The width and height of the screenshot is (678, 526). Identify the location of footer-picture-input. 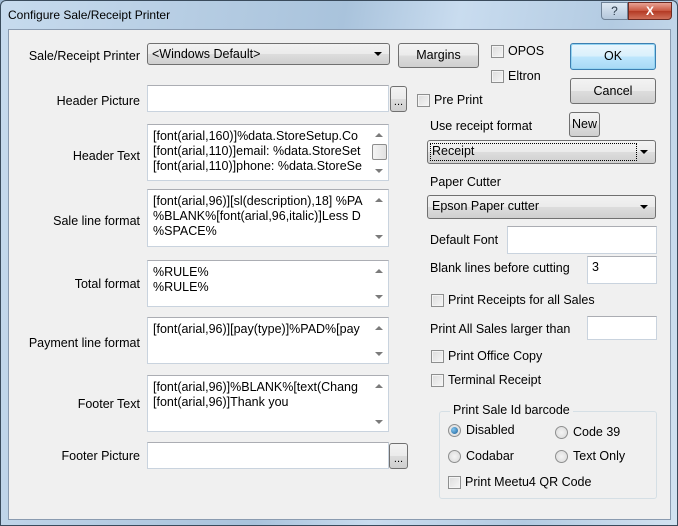
(268, 455).